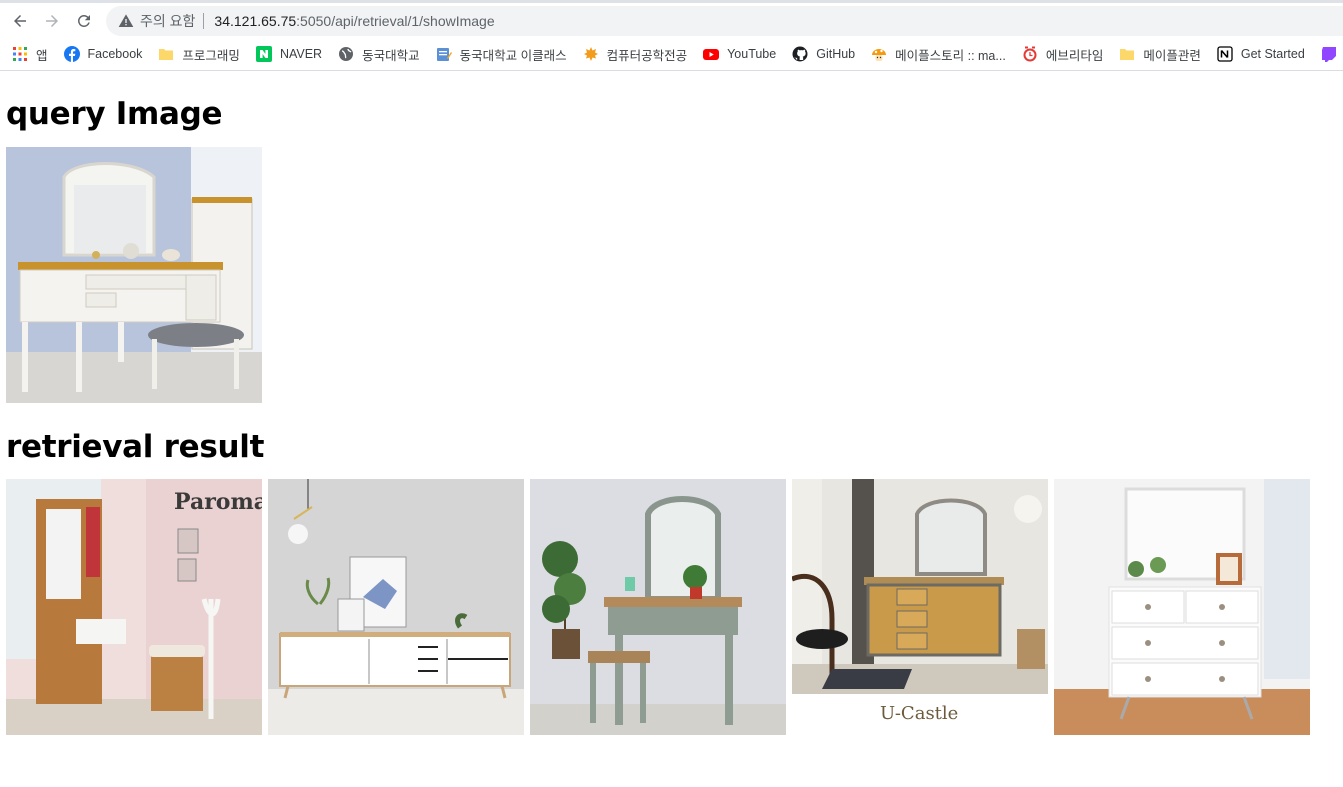 The height and width of the screenshot is (787, 1343). Describe the element at coordinates (800, 54) in the screenshot. I see `github-icon` at that location.